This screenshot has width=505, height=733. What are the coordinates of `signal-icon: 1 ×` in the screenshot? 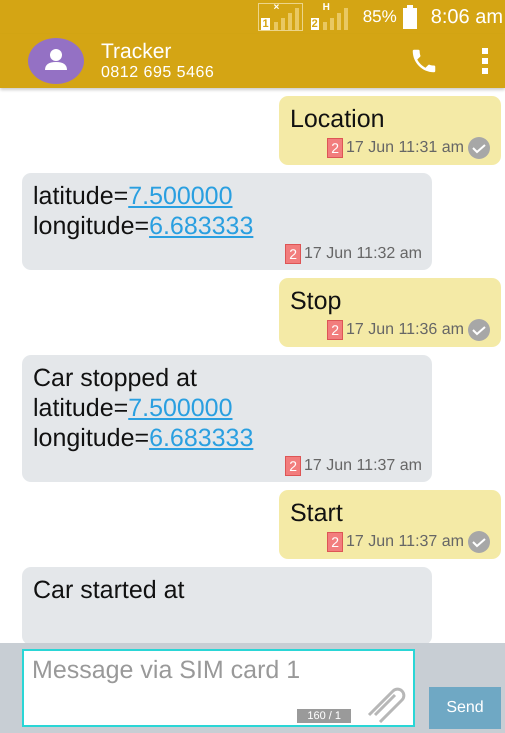 It's located at (280, 17).